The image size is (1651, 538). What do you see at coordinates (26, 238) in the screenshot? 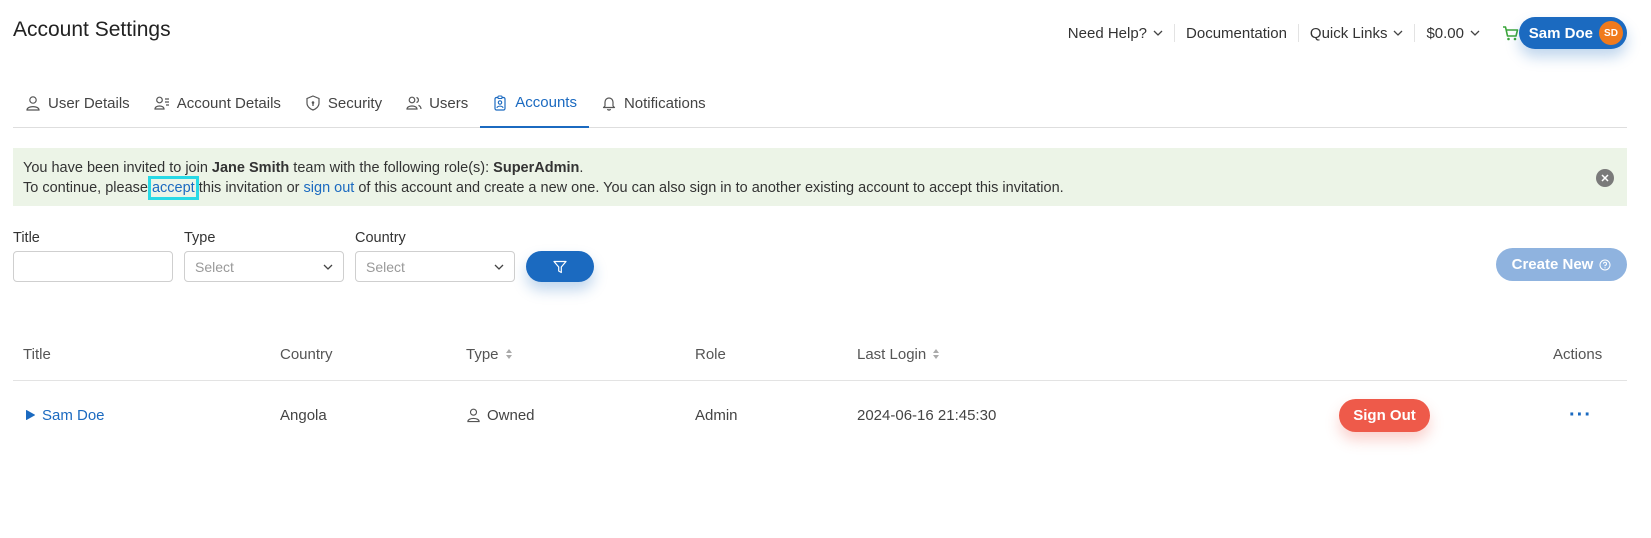
I see `title-filter-label: Title` at bounding box center [26, 238].